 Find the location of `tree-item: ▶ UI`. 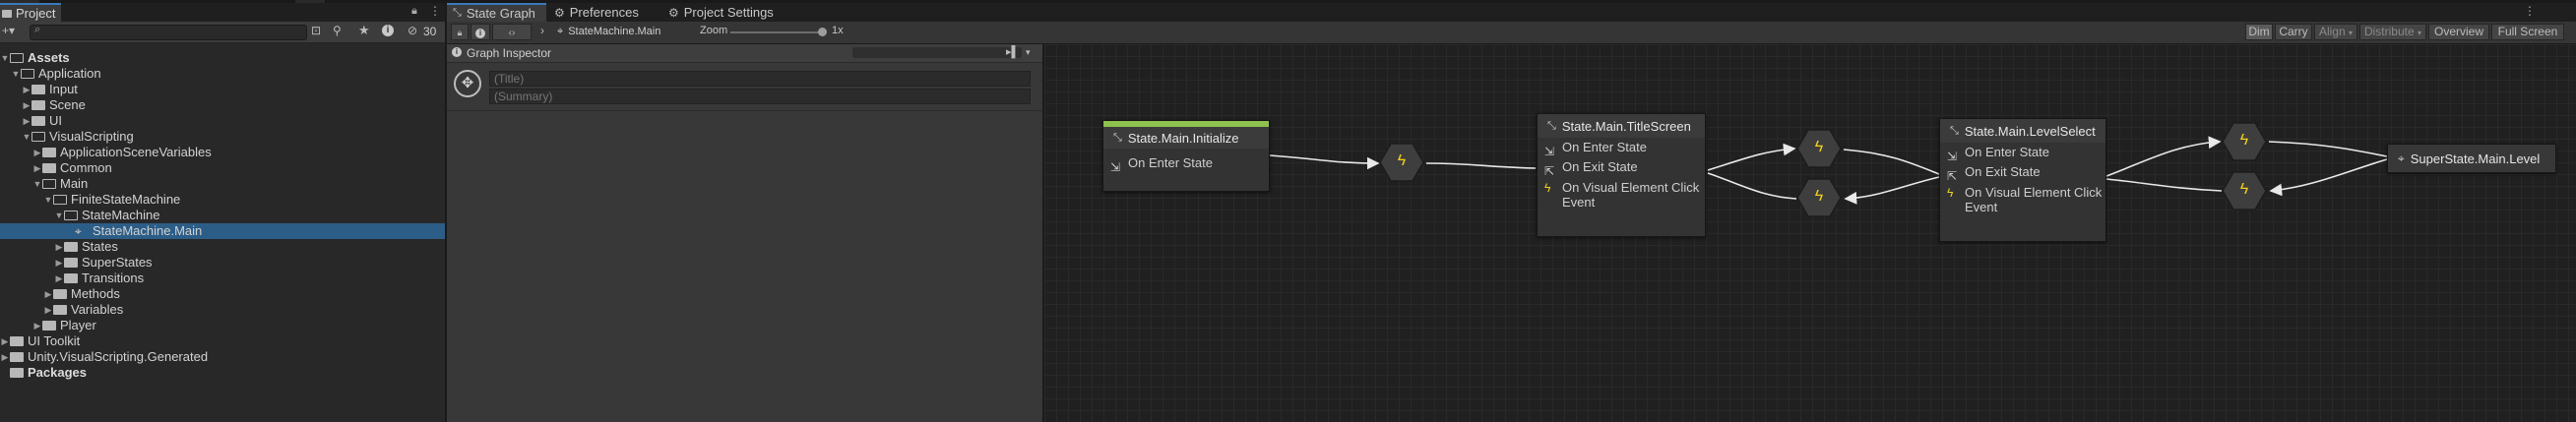

tree-item: ▶ UI is located at coordinates (222, 121).